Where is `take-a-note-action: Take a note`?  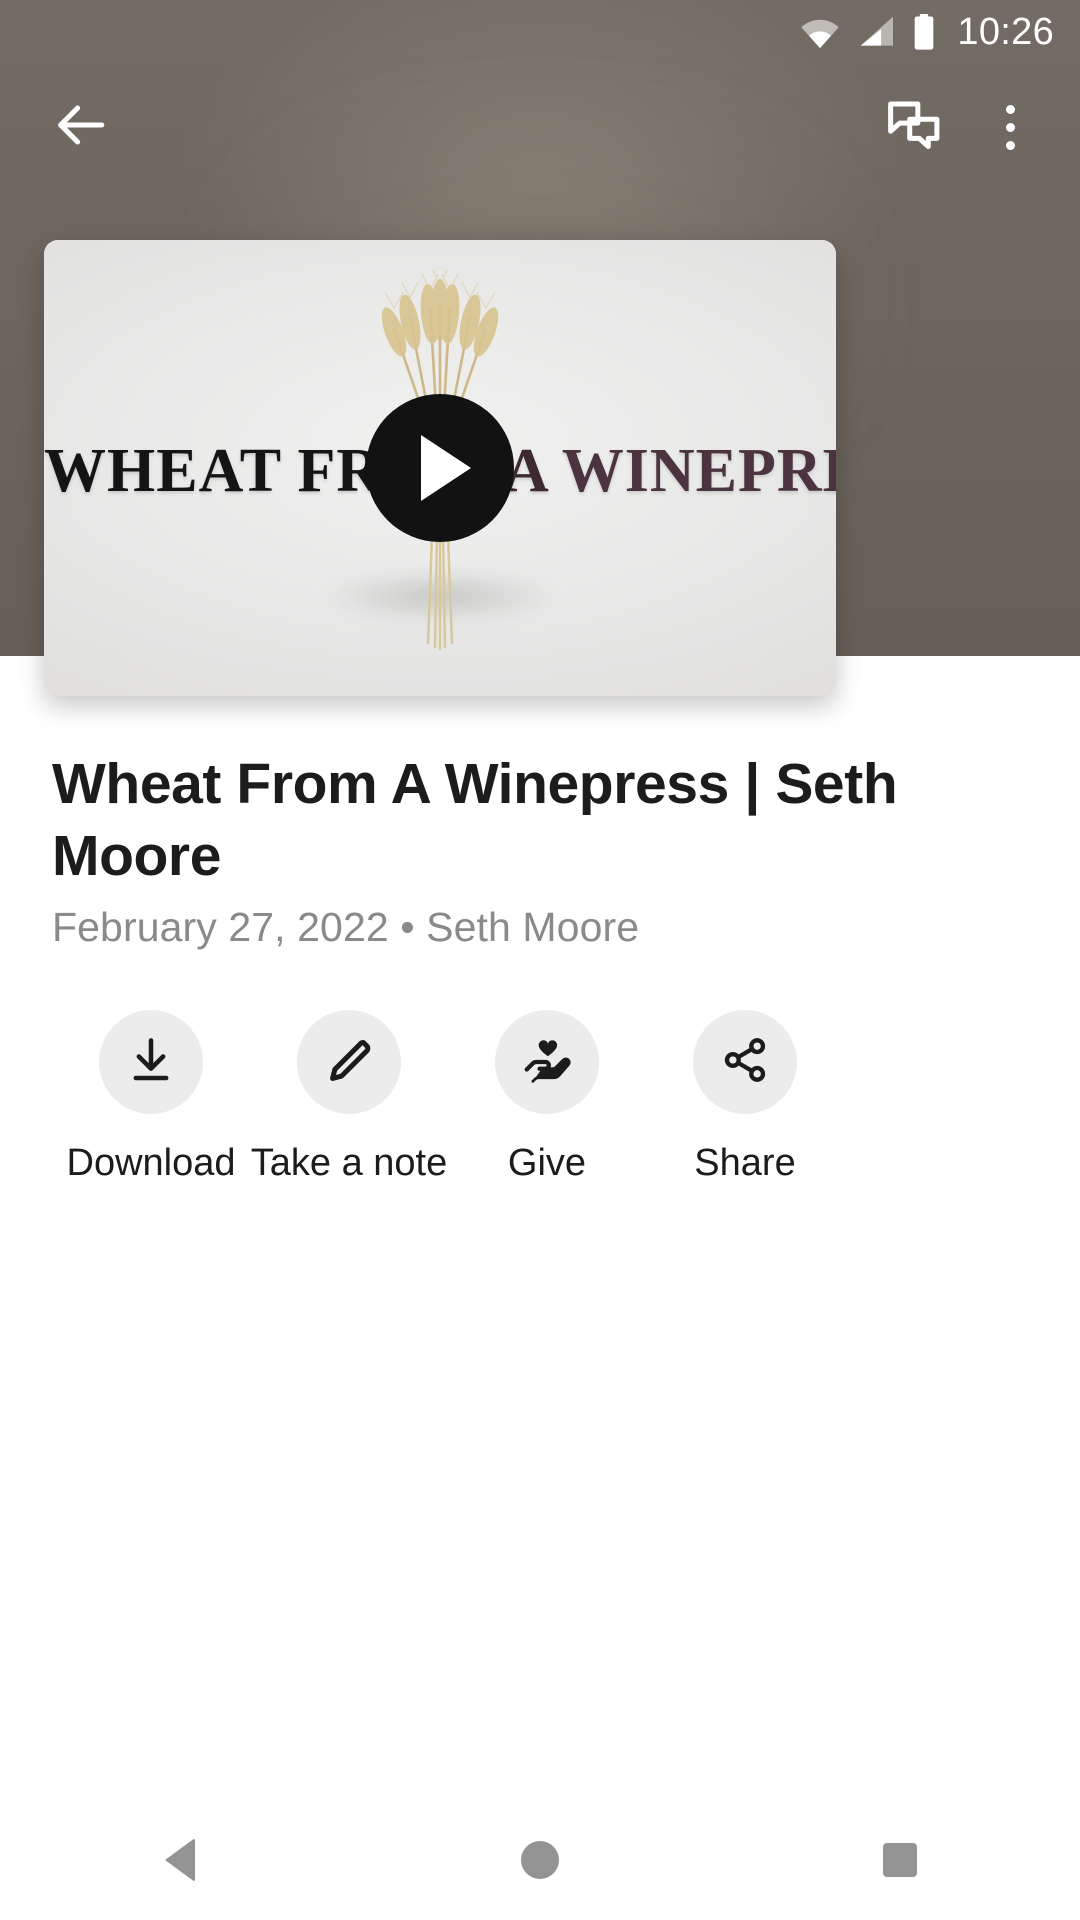
take-a-note-action: Take a note is located at coordinates (349, 1097).